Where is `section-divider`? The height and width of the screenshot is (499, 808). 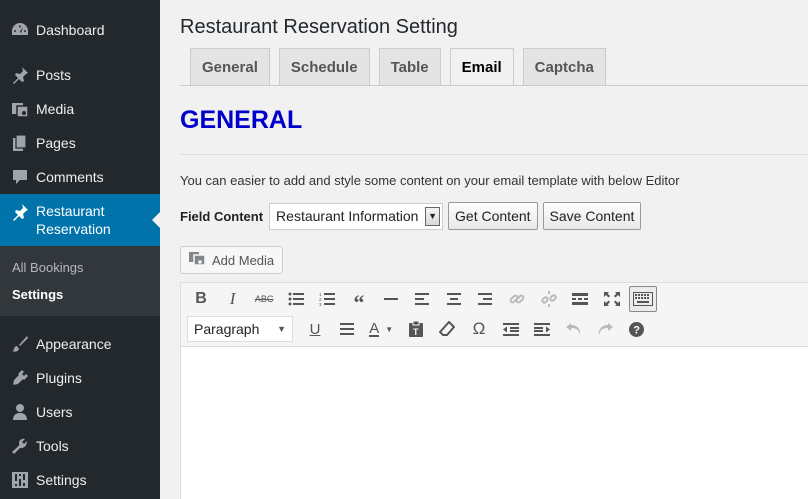
section-divider is located at coordinates (494, 154).